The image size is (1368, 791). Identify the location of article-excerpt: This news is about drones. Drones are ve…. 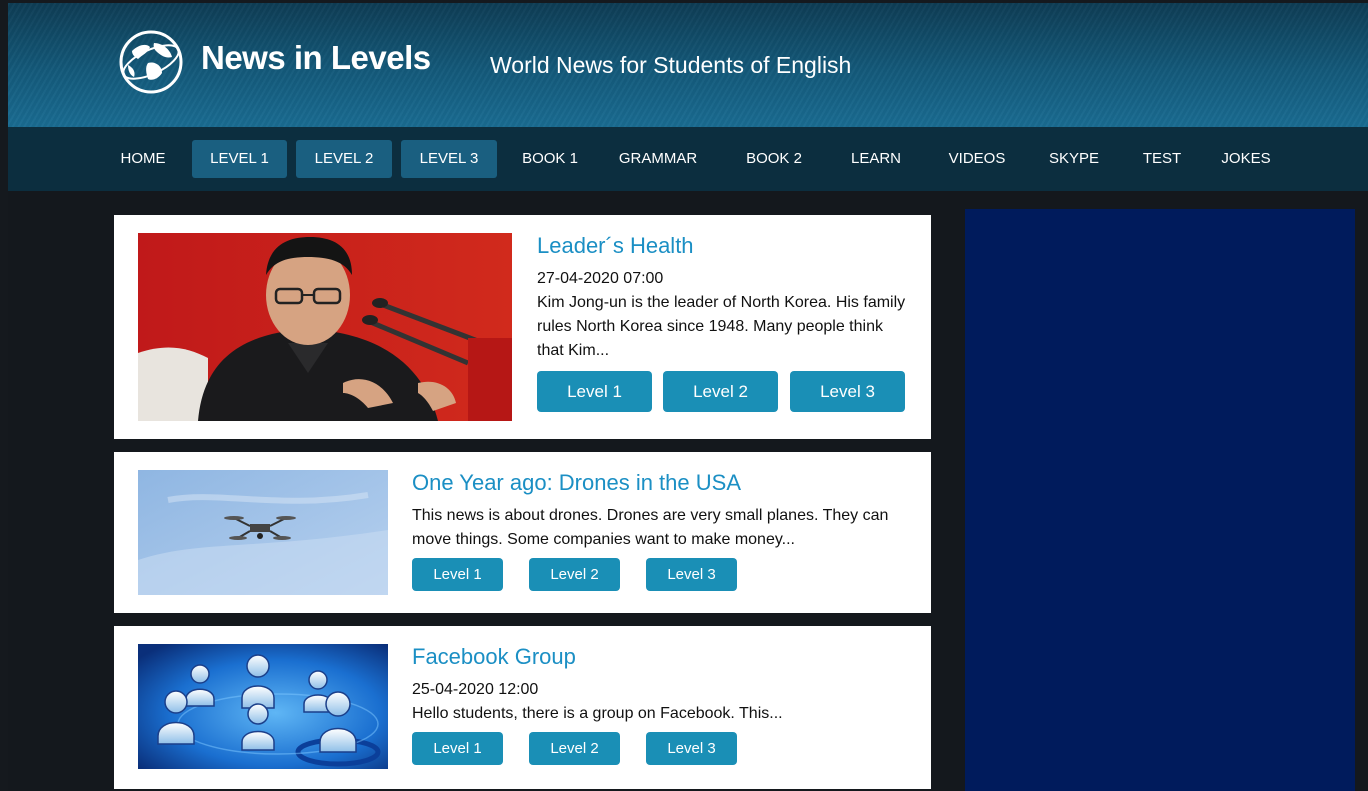
(650, 527).